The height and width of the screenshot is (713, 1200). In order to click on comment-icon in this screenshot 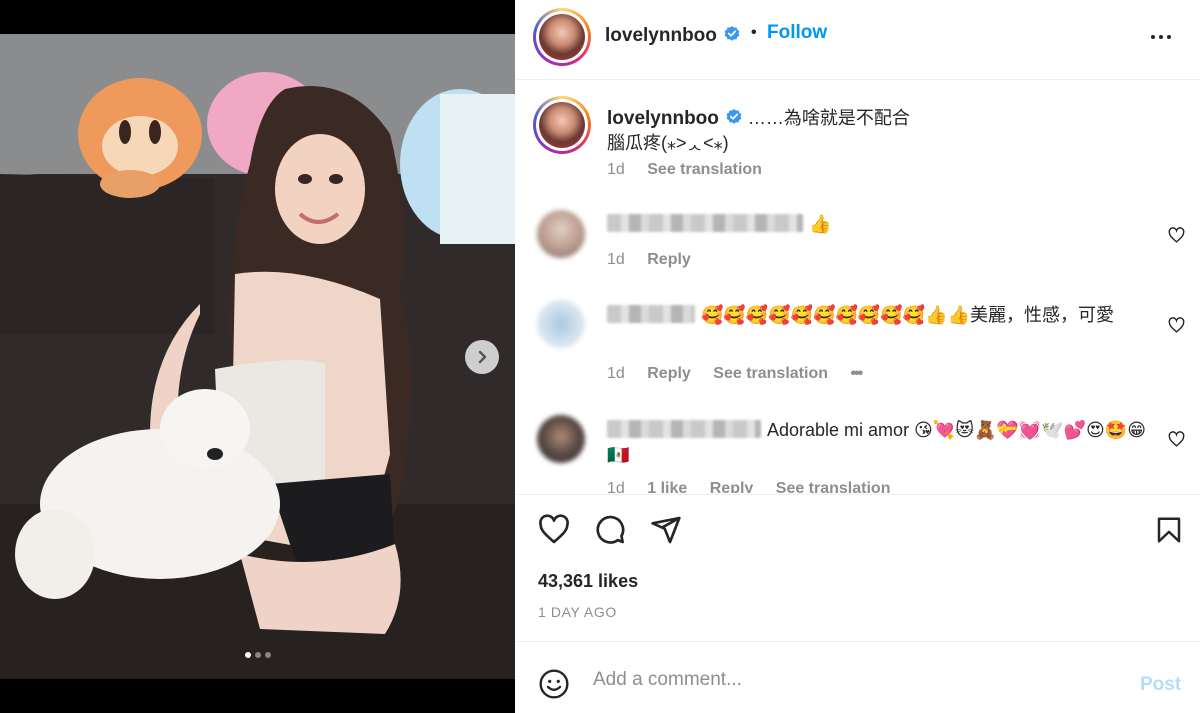, I will do `click(610, 530)`.